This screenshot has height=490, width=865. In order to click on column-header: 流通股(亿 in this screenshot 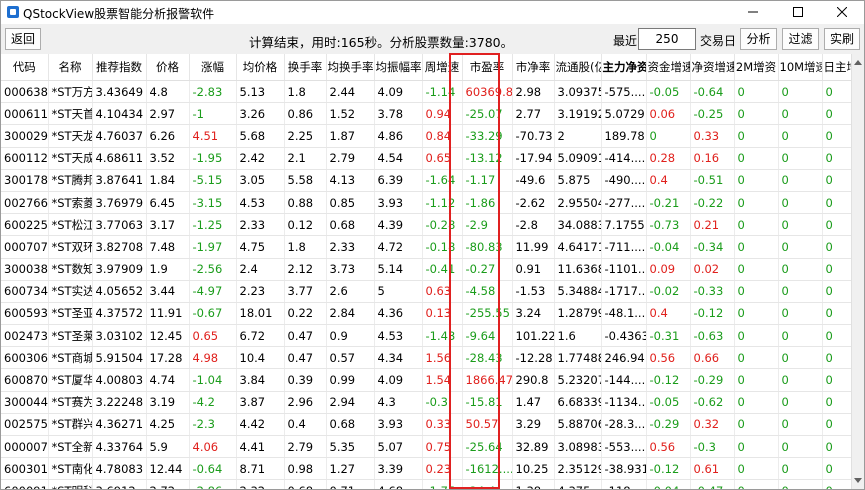, I will do `click(578, 67)`.